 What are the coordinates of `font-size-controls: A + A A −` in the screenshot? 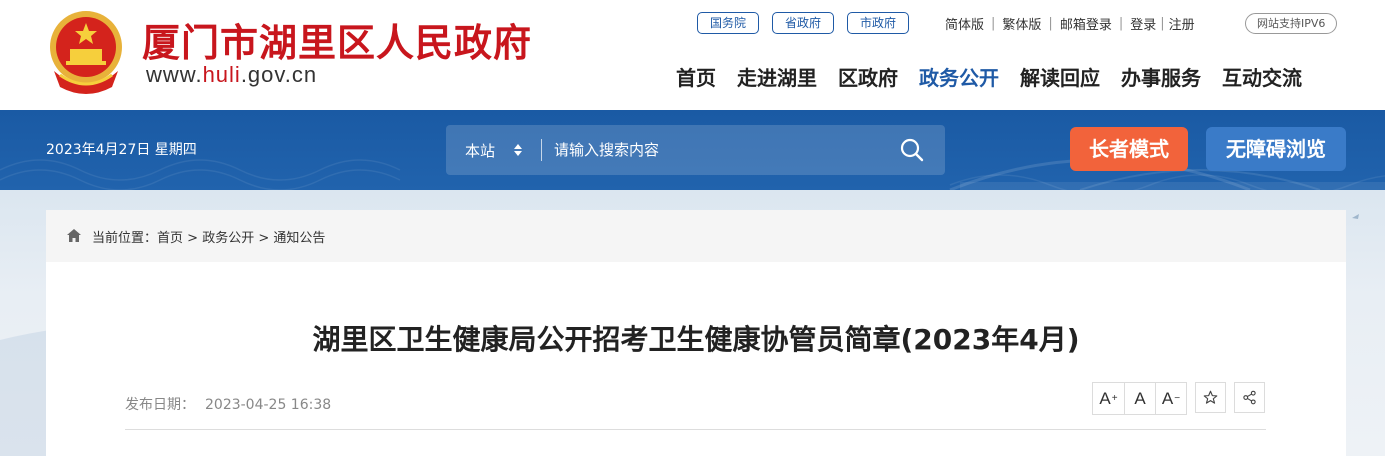 It's located at (1139, 398).